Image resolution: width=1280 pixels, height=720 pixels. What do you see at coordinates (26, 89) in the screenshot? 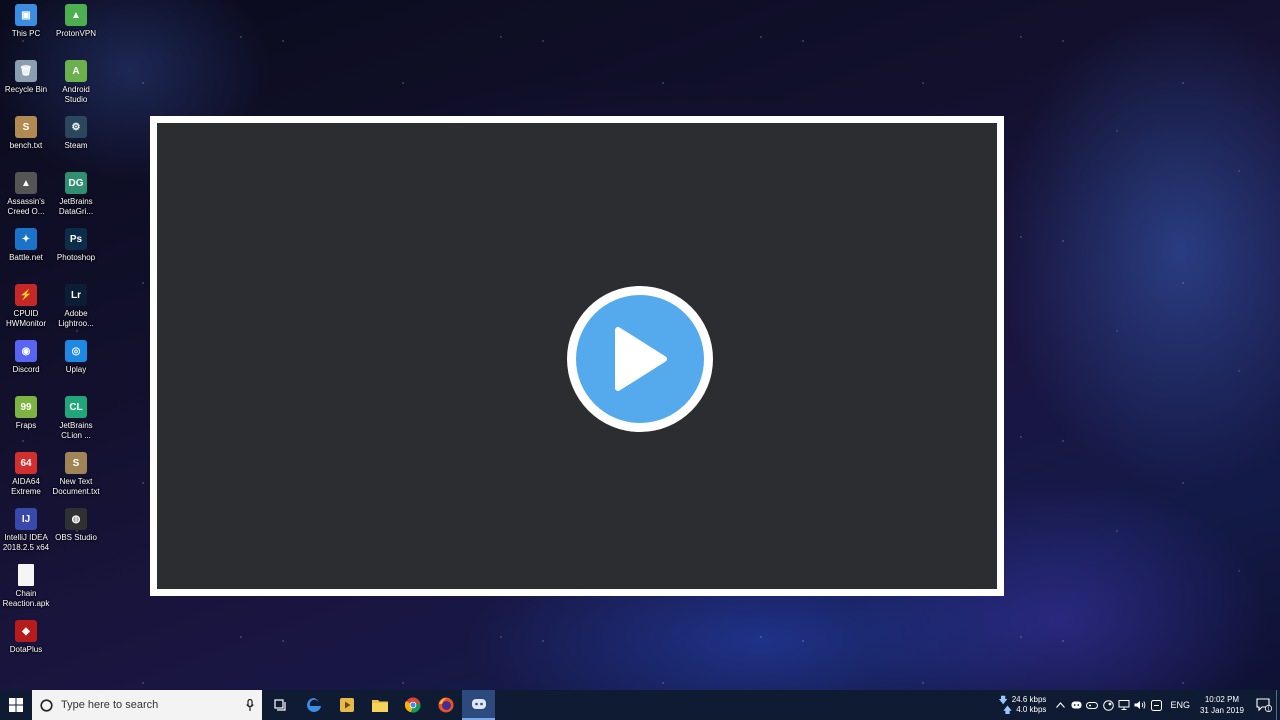
I see `desktop-icon-label: Recycle Bin` at bounding box center [26, 89].